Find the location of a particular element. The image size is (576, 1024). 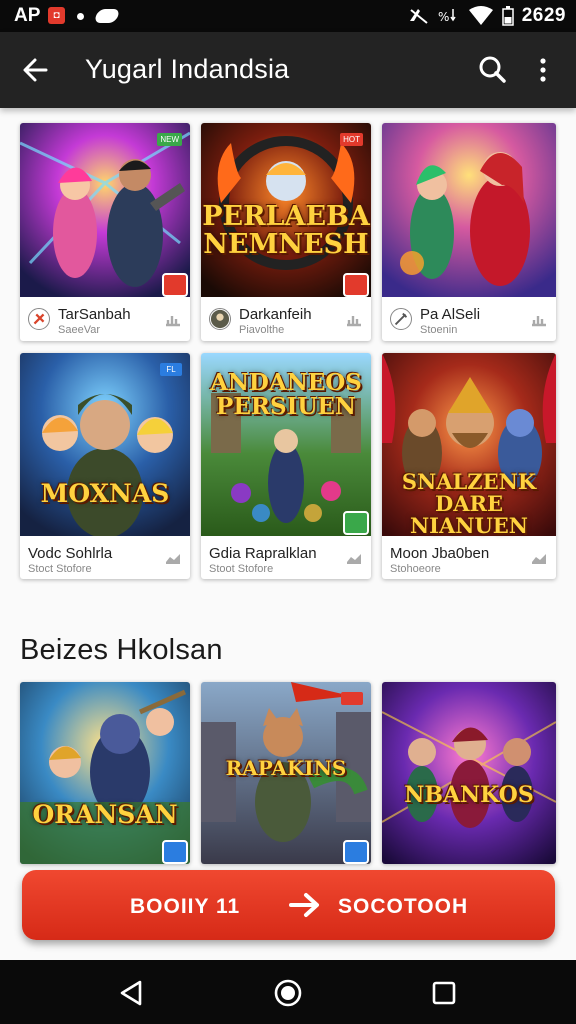

card-tag is located at coordinates (352, 698).